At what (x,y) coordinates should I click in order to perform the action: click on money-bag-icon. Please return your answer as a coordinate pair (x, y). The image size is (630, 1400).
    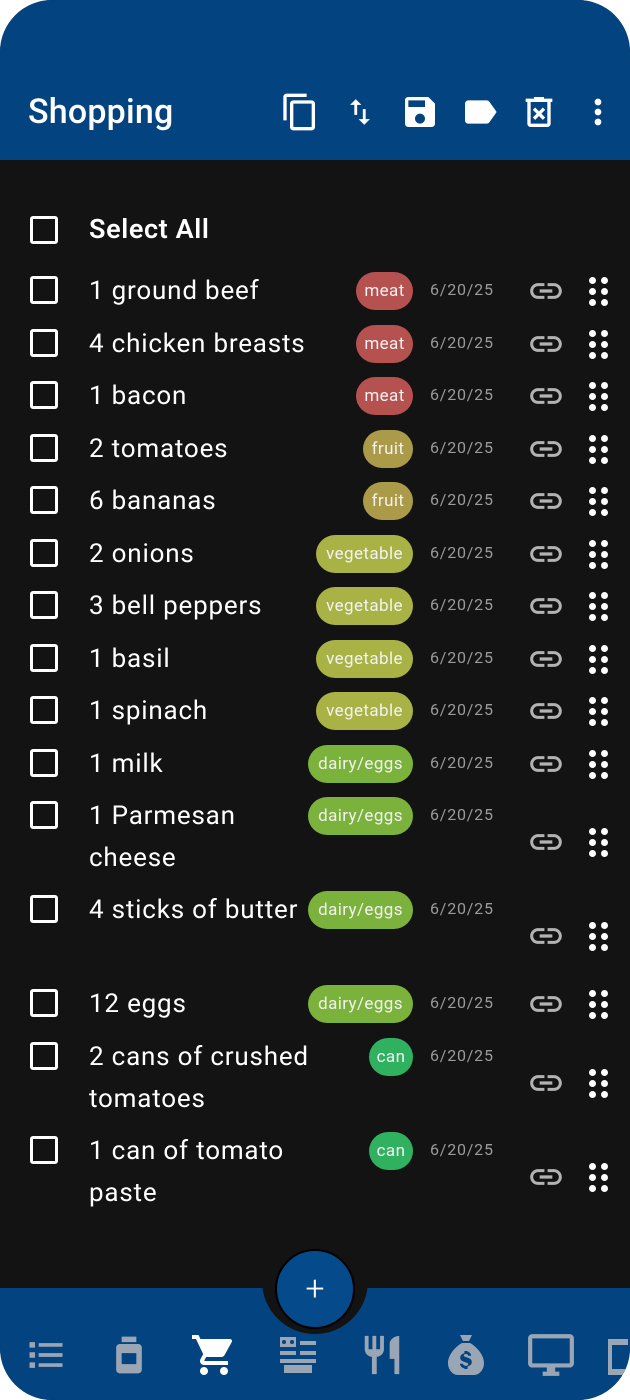
    Looking at the image, I should click on (466, 1355).